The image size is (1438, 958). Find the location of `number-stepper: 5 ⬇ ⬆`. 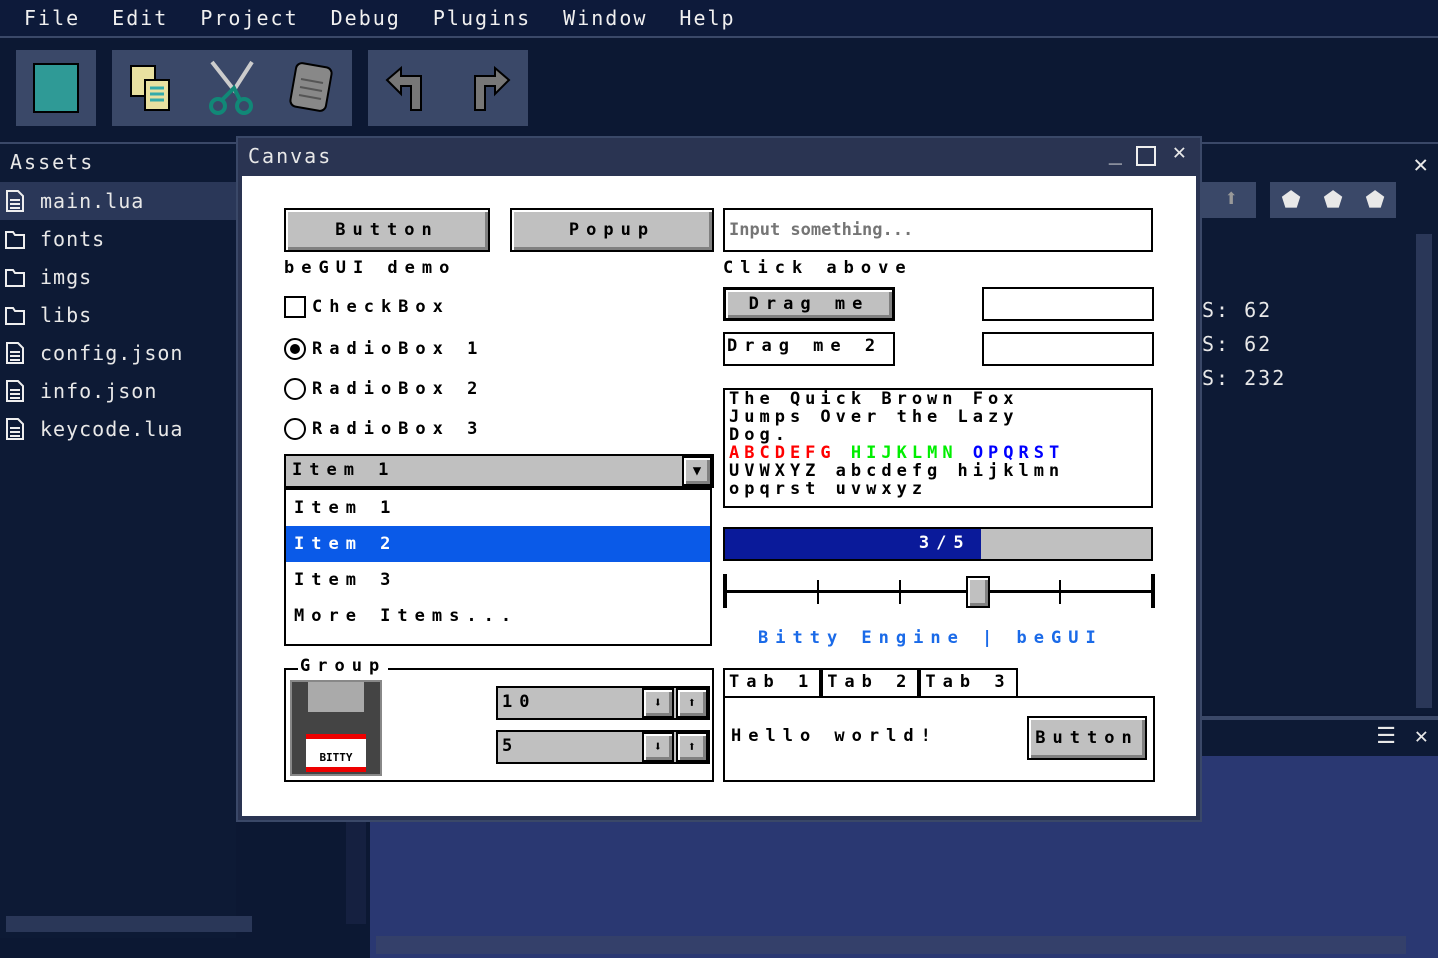

number-stepper: 5 ⬇ ⬆ is located at coordinates (603, 747).